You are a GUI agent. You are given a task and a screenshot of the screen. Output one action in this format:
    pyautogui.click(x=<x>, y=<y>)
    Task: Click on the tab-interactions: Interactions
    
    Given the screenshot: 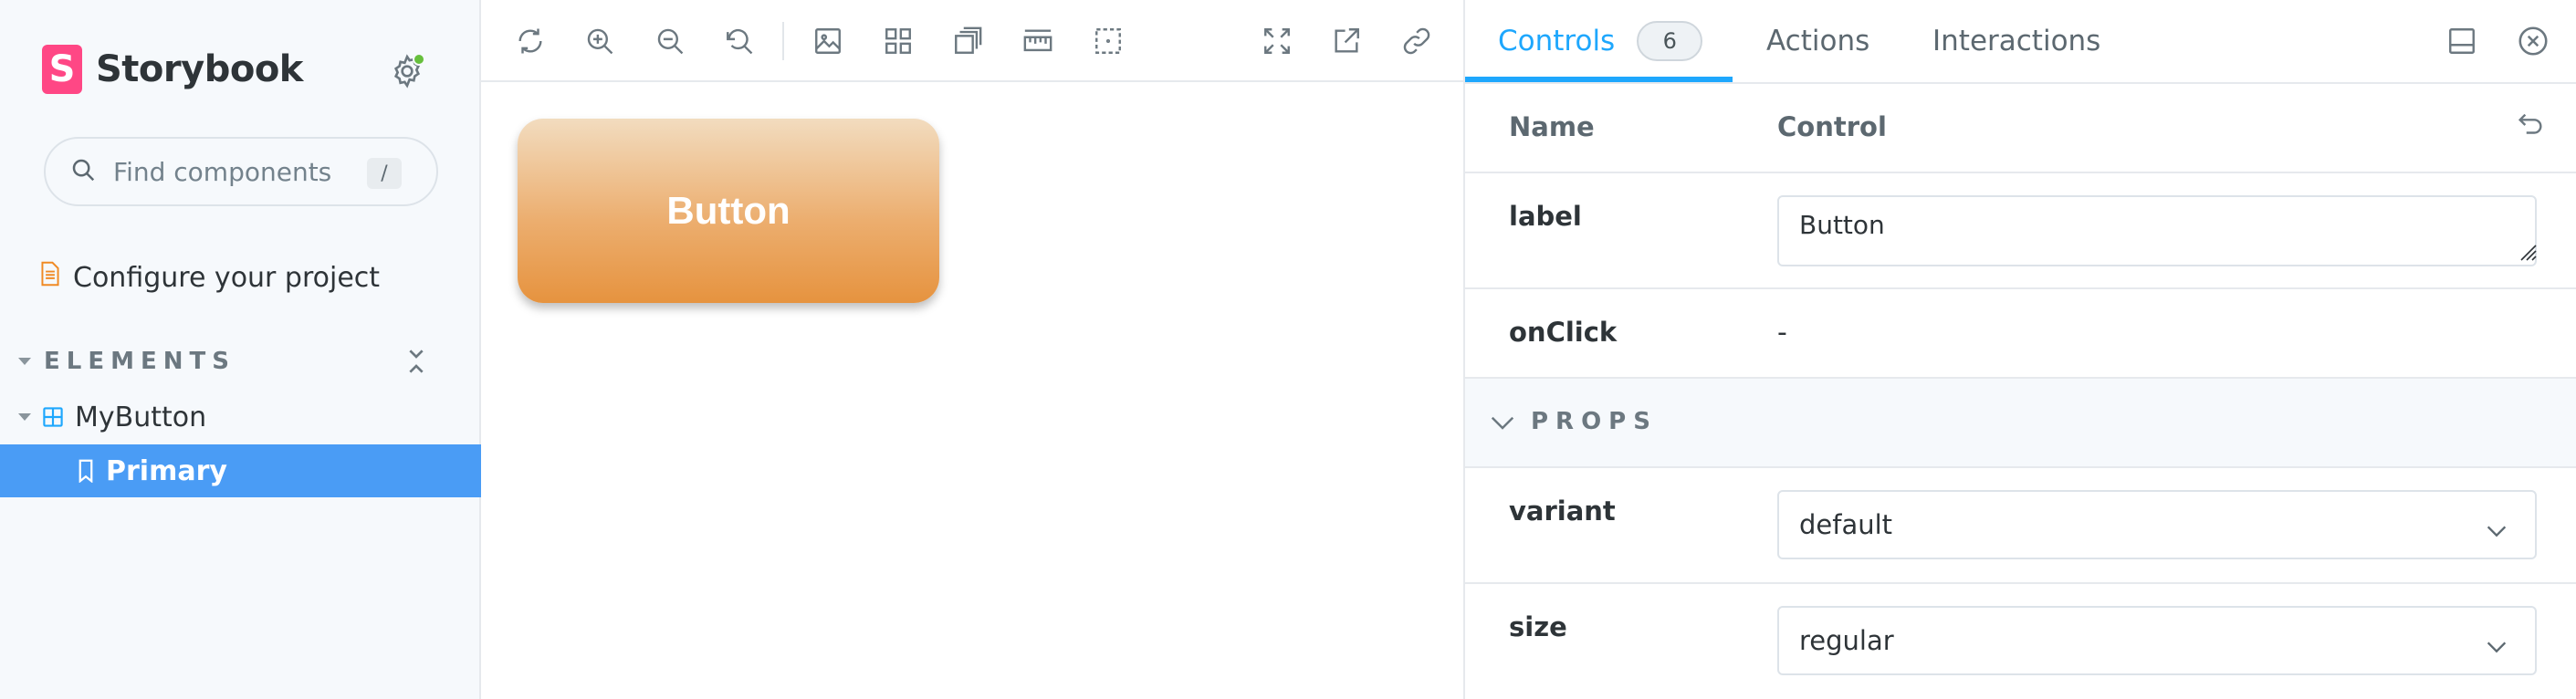 What is the action you would take?
    pyautogui.click(x=2016, y=41)
    